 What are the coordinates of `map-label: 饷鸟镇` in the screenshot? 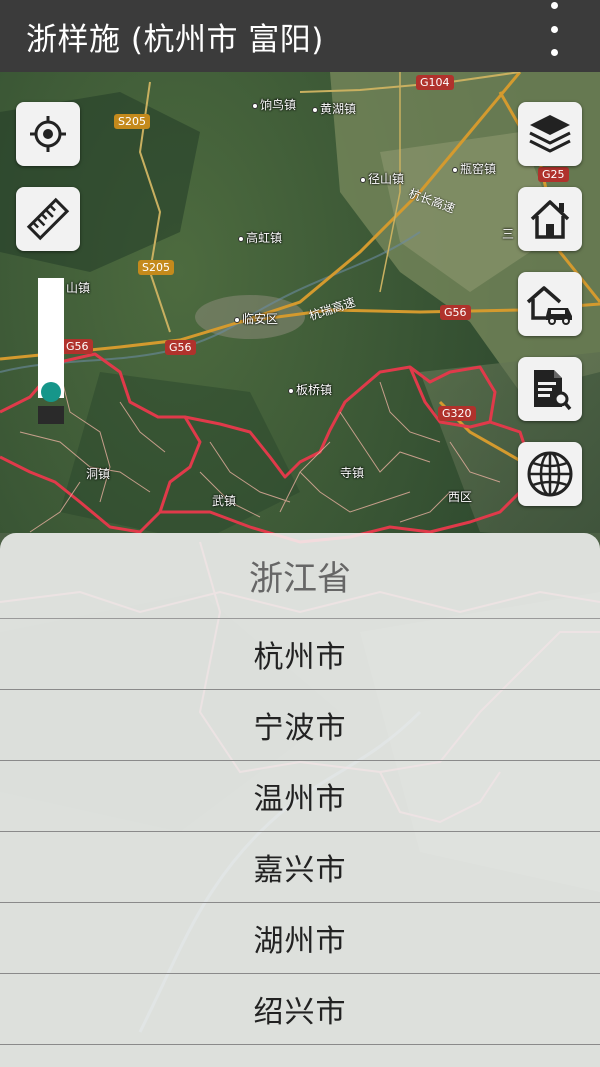 It's located at (274, 104).